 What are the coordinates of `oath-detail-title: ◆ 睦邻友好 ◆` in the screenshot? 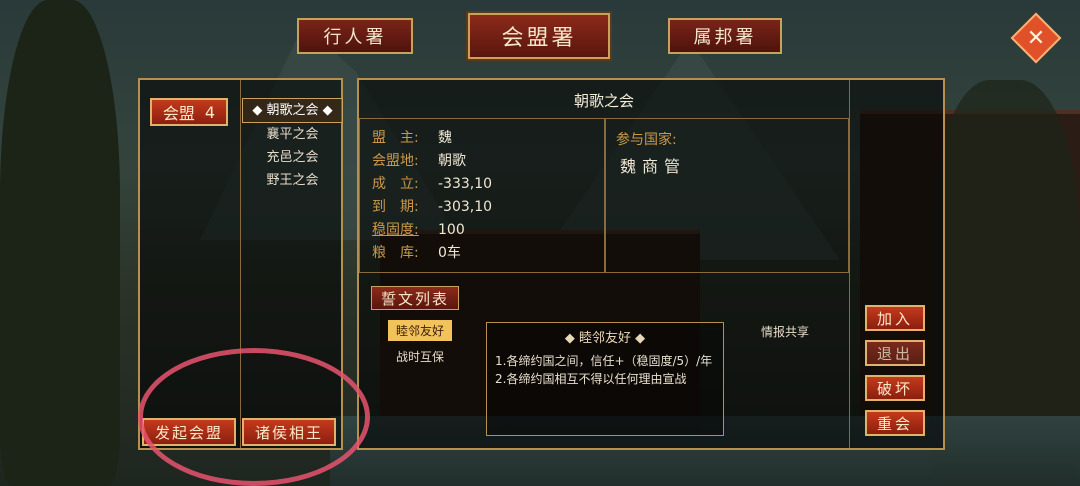 It's located at (605, 338).